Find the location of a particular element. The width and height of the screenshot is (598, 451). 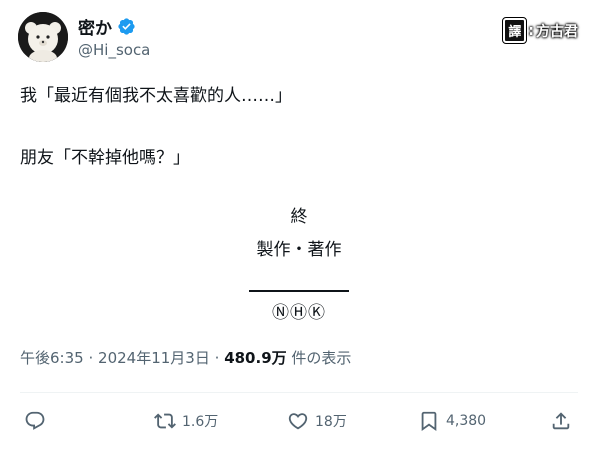

divider is located at coordinates (299, 392).